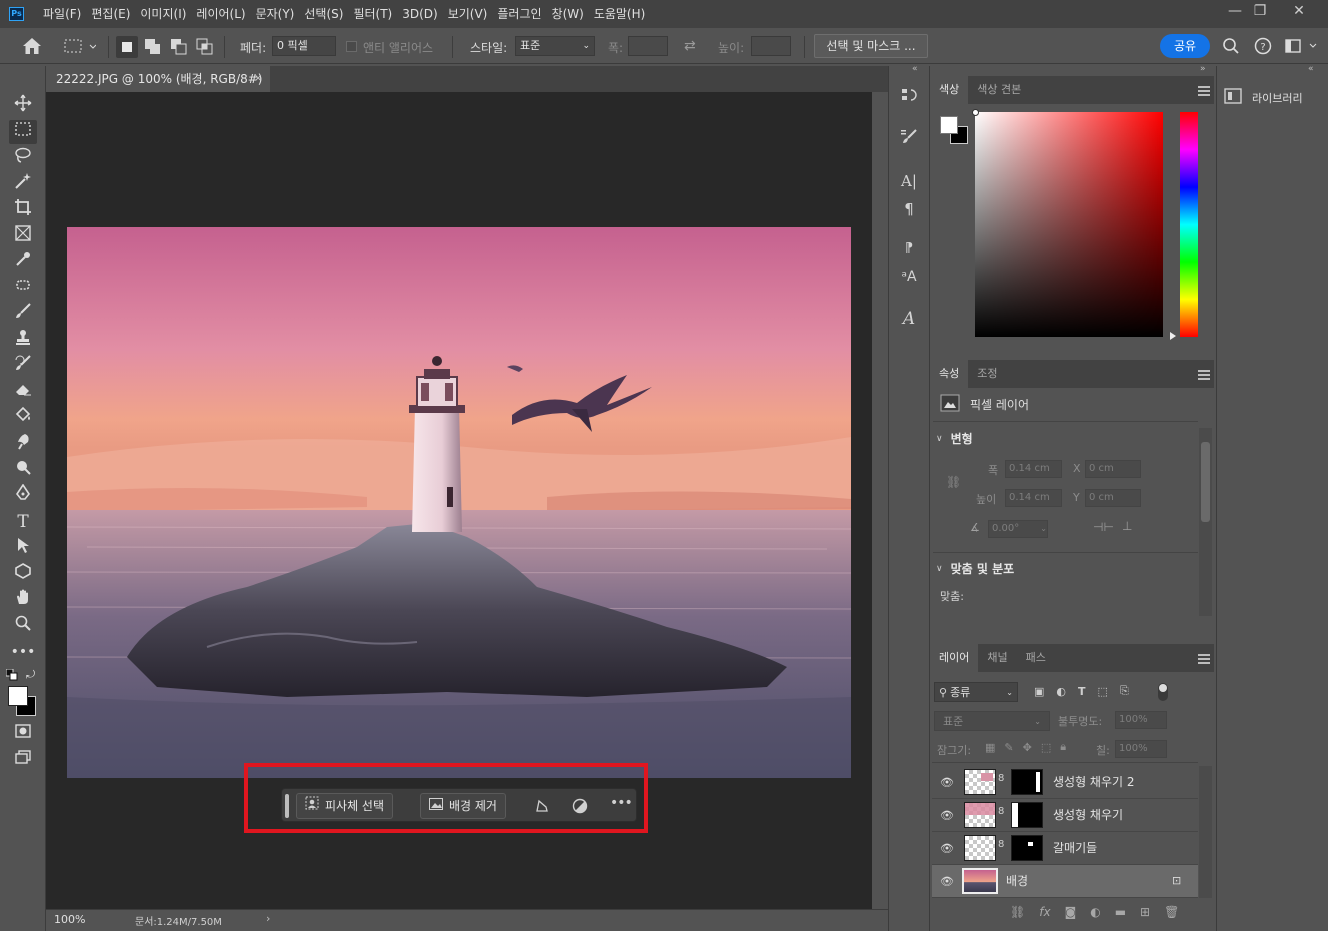 Image resolution: width=1328 pixels, height=931 pixels. Describe the element at coordinates (23, 574) in the screenshot. I see `shape-tool-icon` at that location.